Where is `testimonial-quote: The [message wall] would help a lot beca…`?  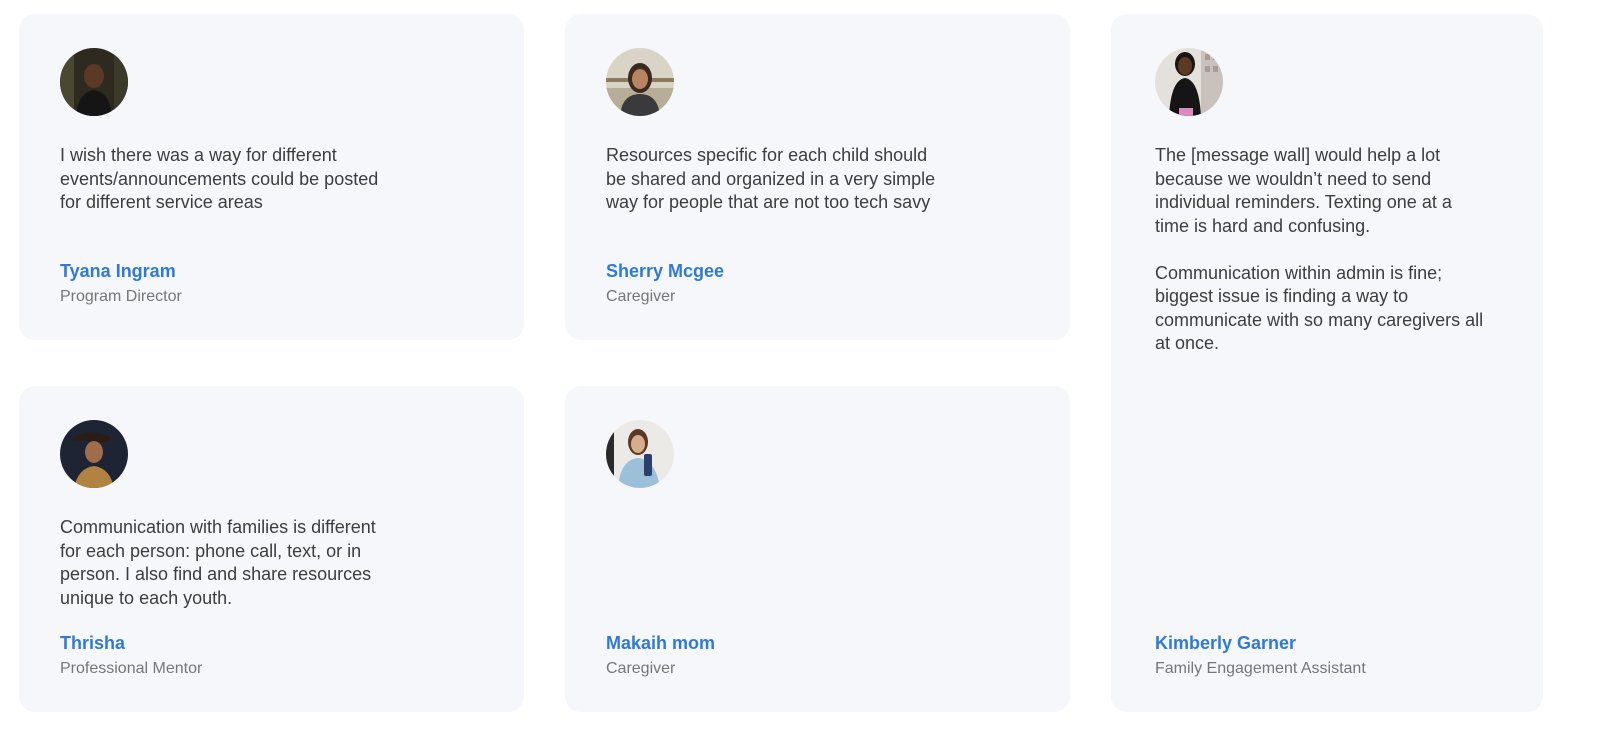
testimonial-quote: The [message wall] would help a lot beca… is located at coordinates (1319, 249).